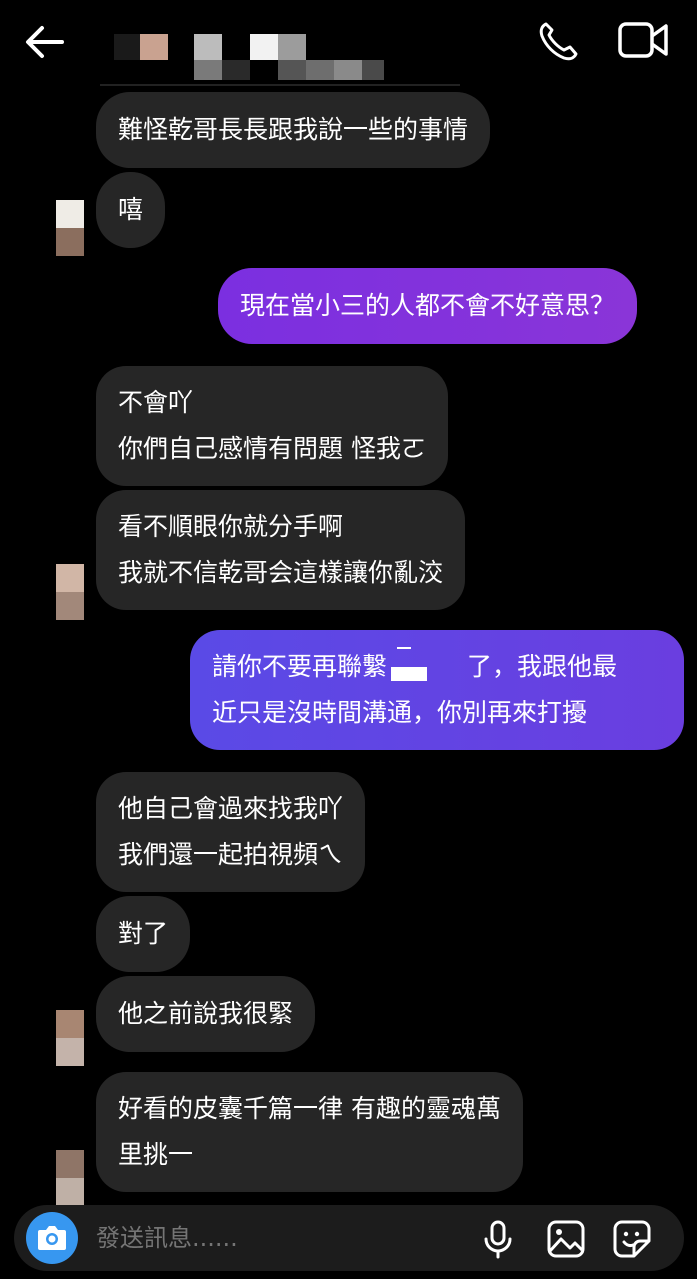 The width and height of the screenshot is (697, 1279). I want to click on sticker-button, so click(632, 1239).